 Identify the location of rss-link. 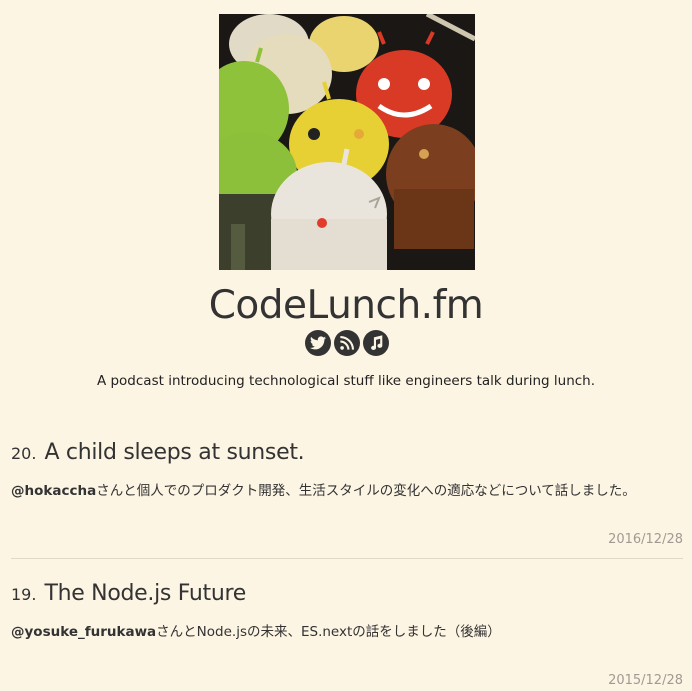
(347, 343).